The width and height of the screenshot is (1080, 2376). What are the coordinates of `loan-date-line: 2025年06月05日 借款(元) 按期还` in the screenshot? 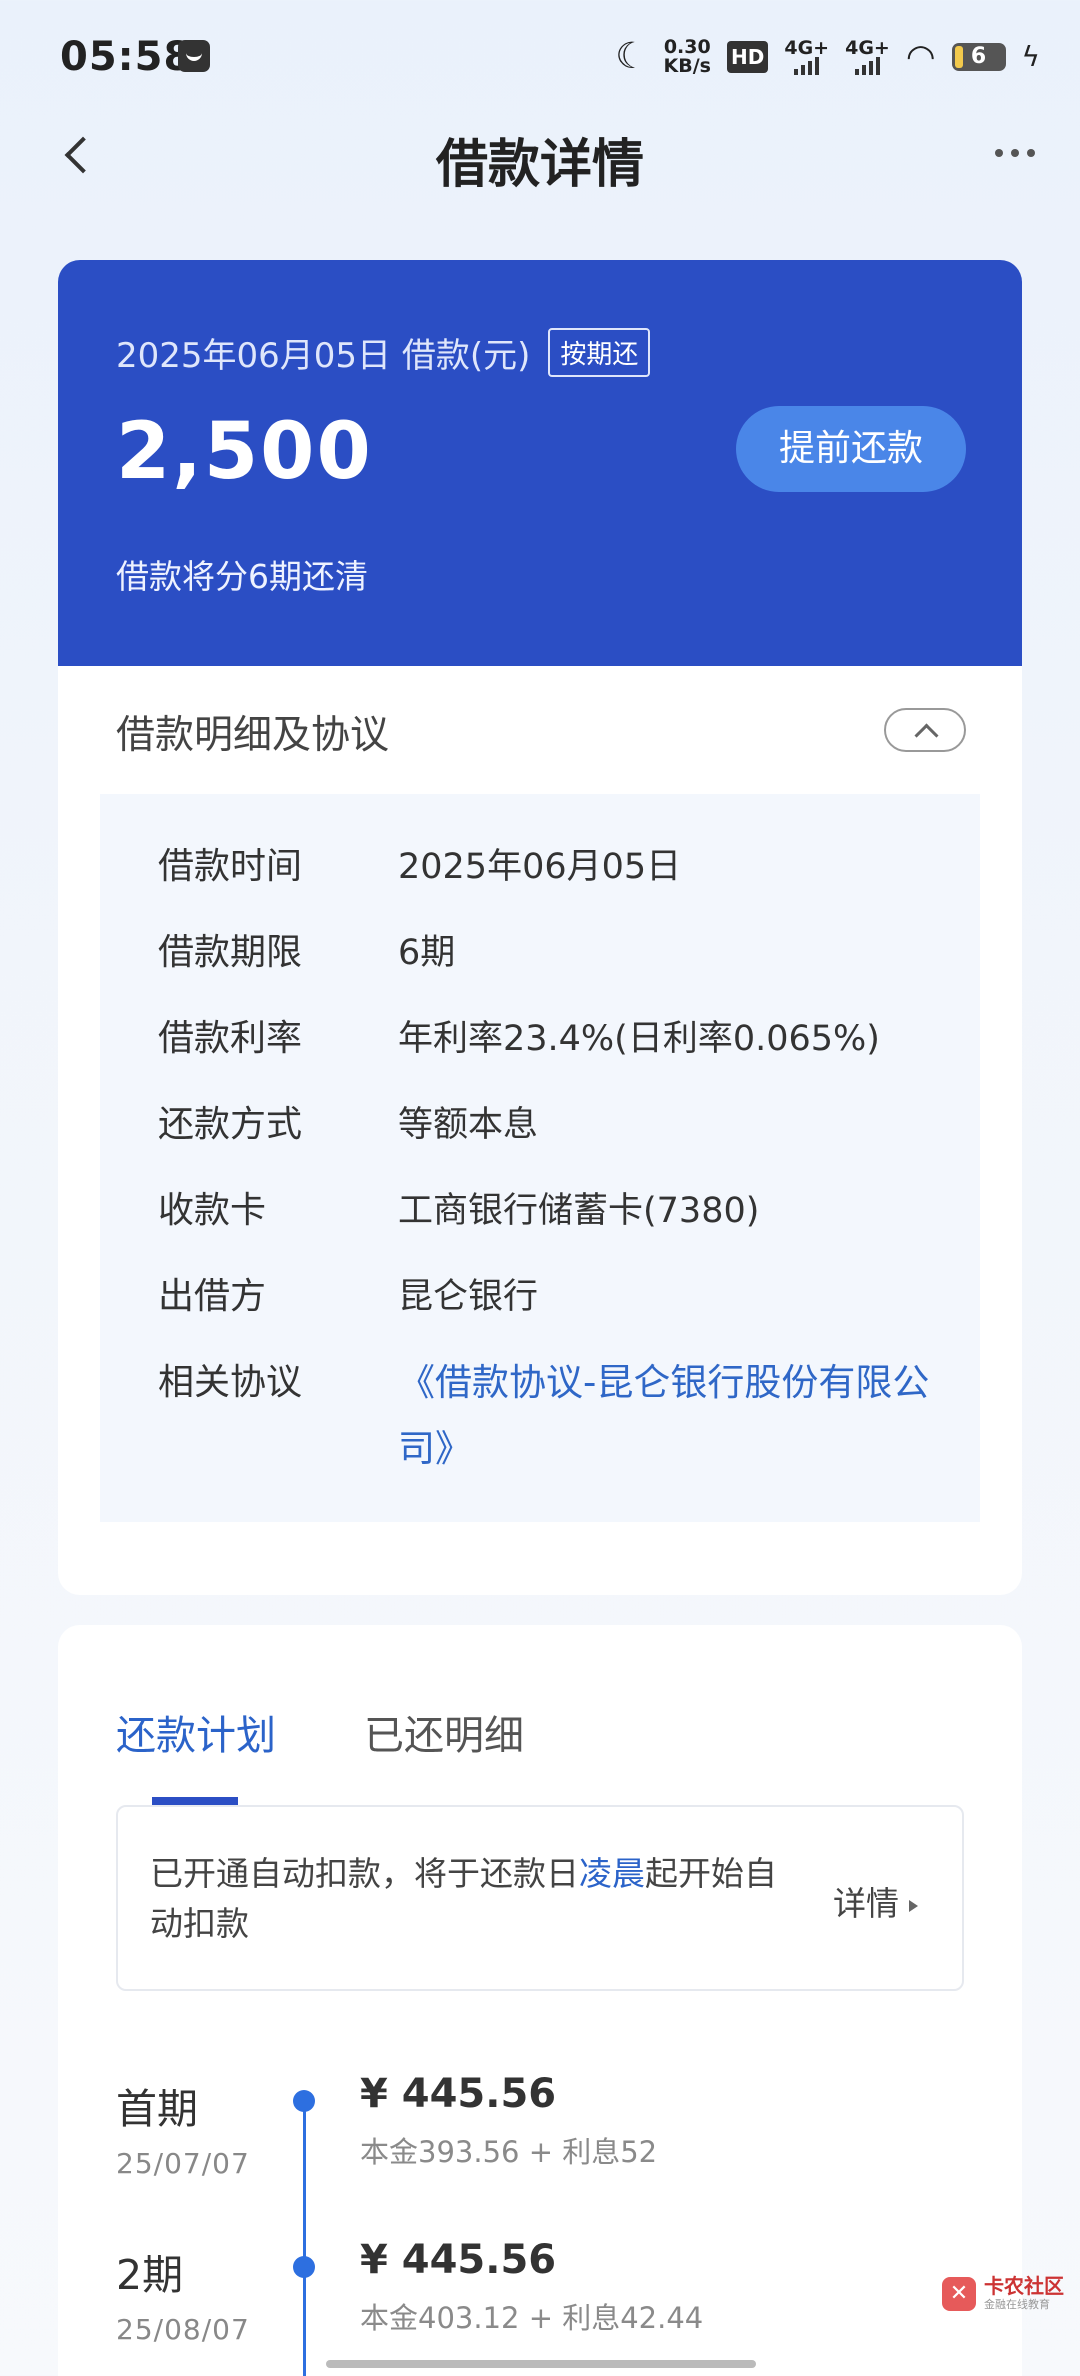 It's located at (540, 352).